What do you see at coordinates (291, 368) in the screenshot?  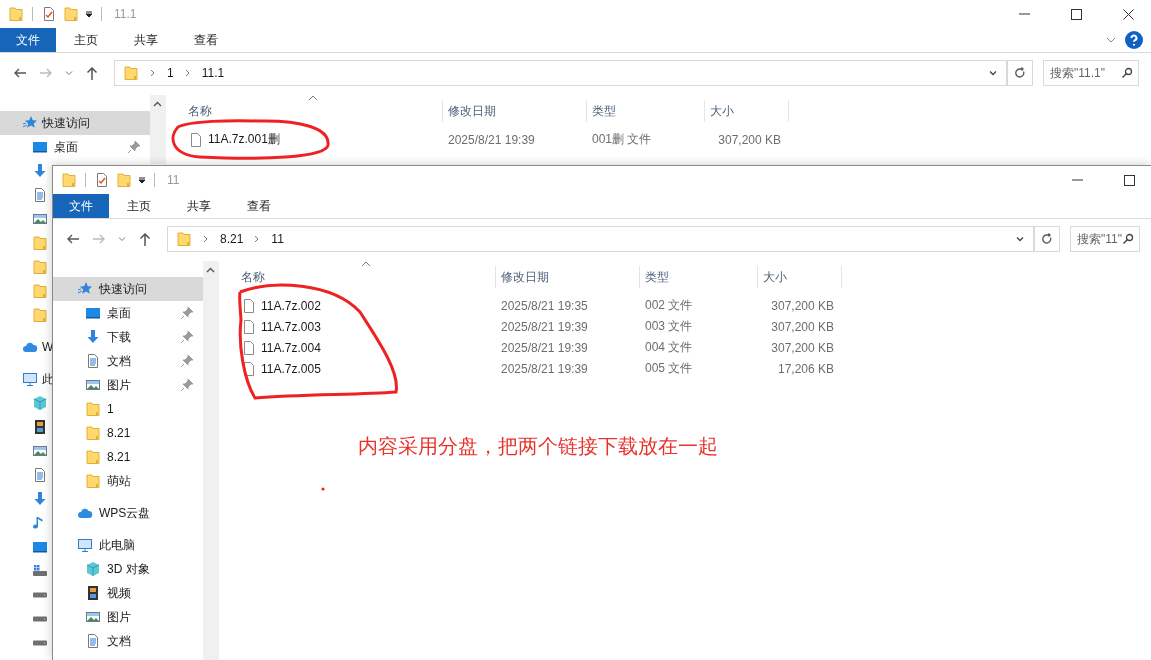 I see `file-name: 11A.7z.005` at bounding box center [291, 368].